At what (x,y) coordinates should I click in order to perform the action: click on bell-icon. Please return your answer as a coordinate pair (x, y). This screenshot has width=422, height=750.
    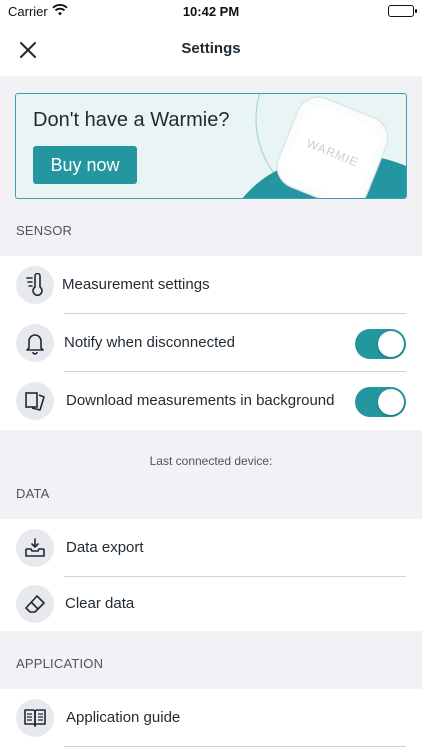
    Looking at the image, I should click on (35, 343).